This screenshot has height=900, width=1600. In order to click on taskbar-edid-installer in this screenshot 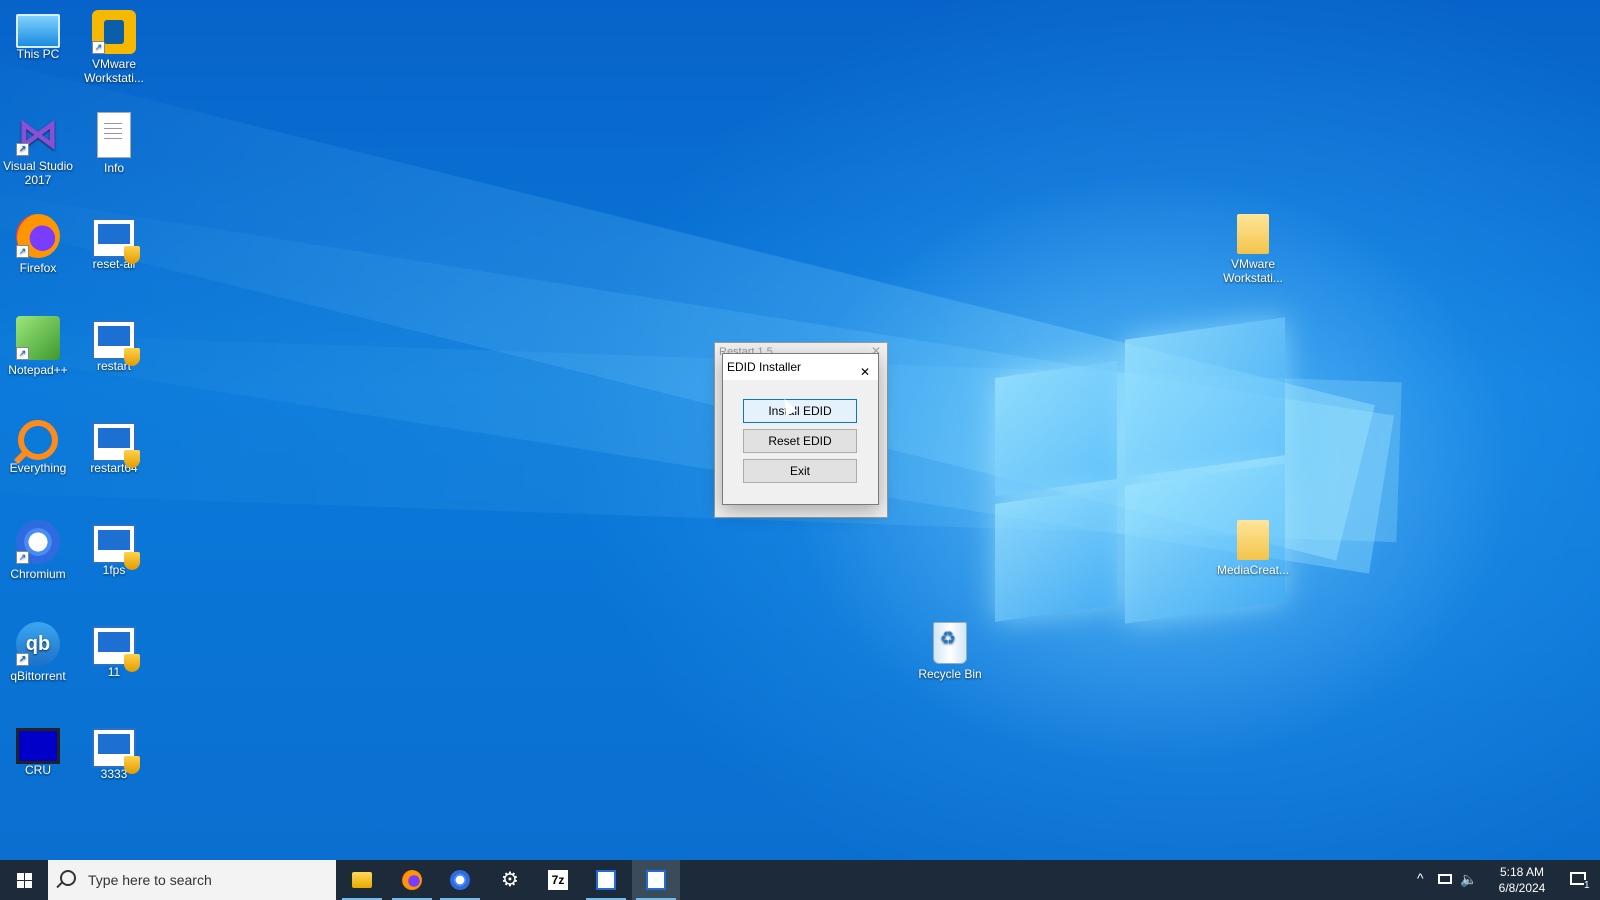, I will do `click(656, 880)`.